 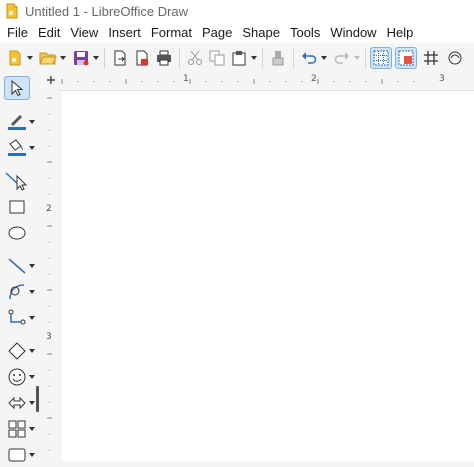 I want to click on callouts-button, so click(x=17, y=455).